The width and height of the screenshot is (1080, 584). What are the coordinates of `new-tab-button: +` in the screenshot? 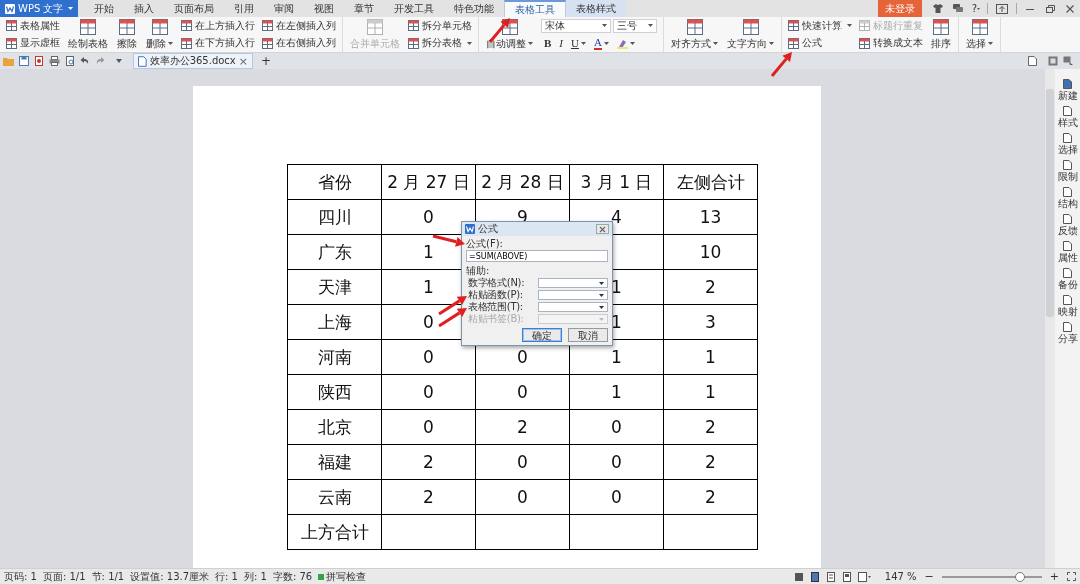 It's located at (266, 61).